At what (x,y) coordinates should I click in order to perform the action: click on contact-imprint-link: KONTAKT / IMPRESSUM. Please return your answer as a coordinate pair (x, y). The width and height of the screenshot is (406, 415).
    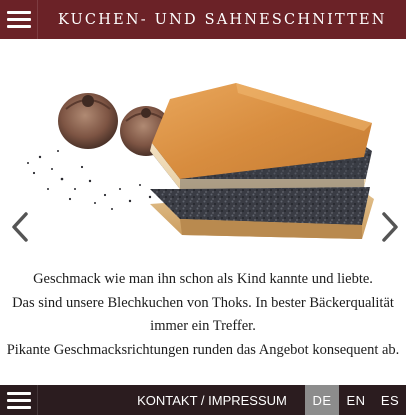
    Looking at the image, I should click on (212, 400).